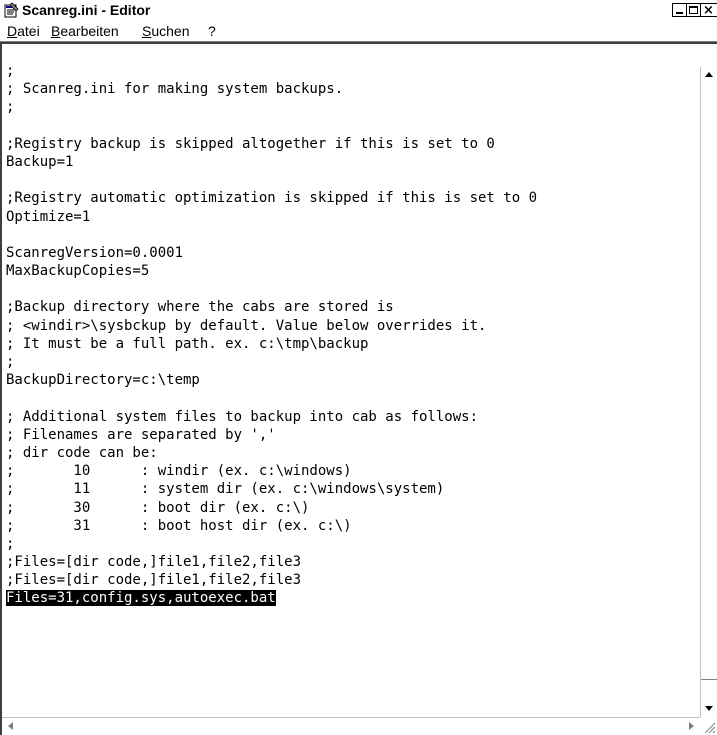 The width and height of the screenshot is (717, 735). Describe the element at coordinates (351, 217) in the screenshot. I see `text-line: Optimize=1` at that location.